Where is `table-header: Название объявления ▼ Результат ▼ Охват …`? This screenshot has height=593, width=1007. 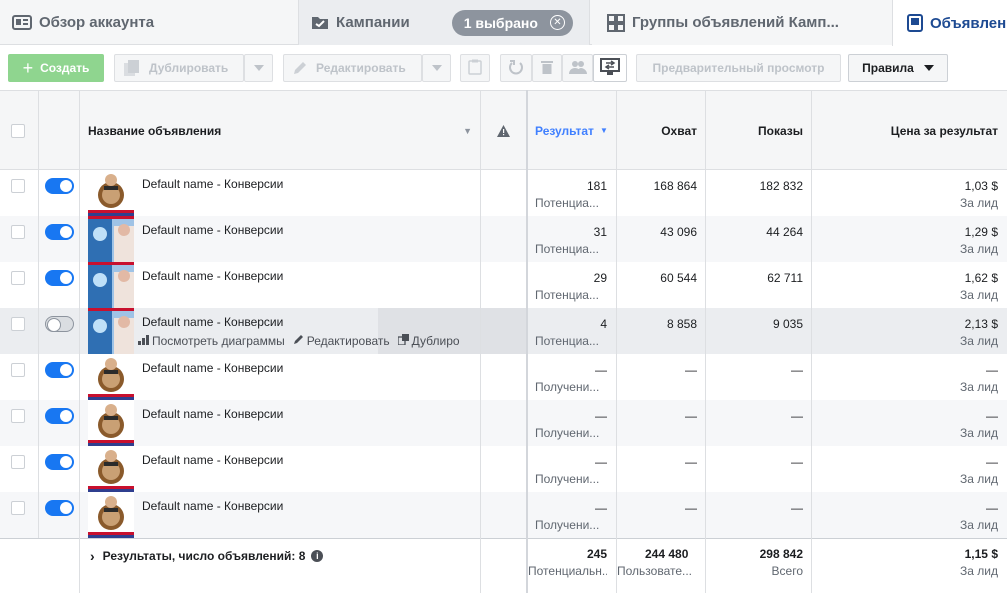 table-header: Название объявления ▼ Результат ▼ Охват … is located at coordinates (503, 130).